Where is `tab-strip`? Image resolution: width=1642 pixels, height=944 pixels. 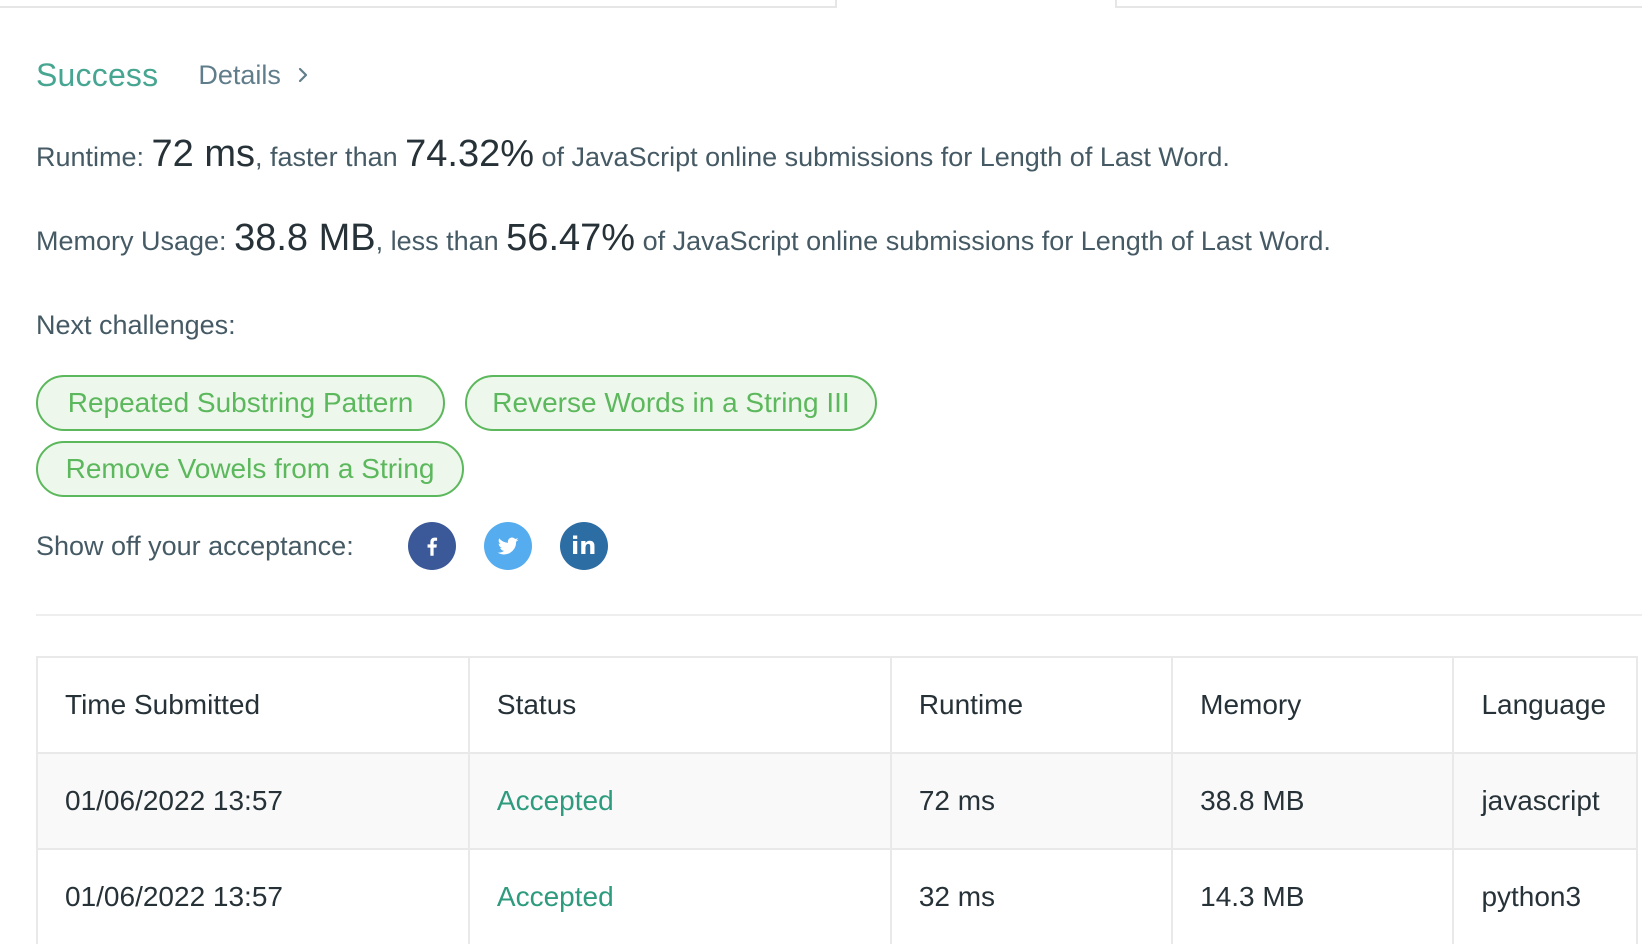
tab-strip is located at coordinates (821, 4).